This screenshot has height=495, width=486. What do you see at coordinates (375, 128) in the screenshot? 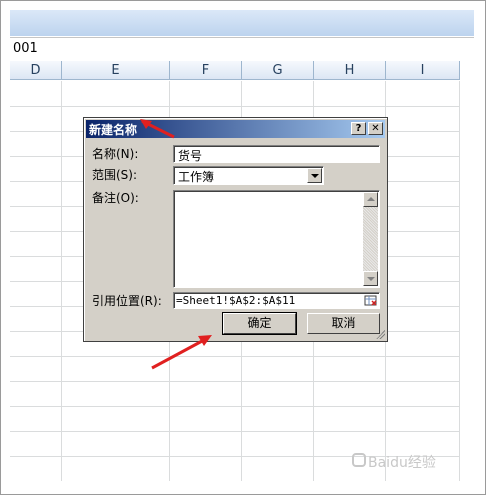
I see `close-button: ✕` at bounding box center [375, 128].